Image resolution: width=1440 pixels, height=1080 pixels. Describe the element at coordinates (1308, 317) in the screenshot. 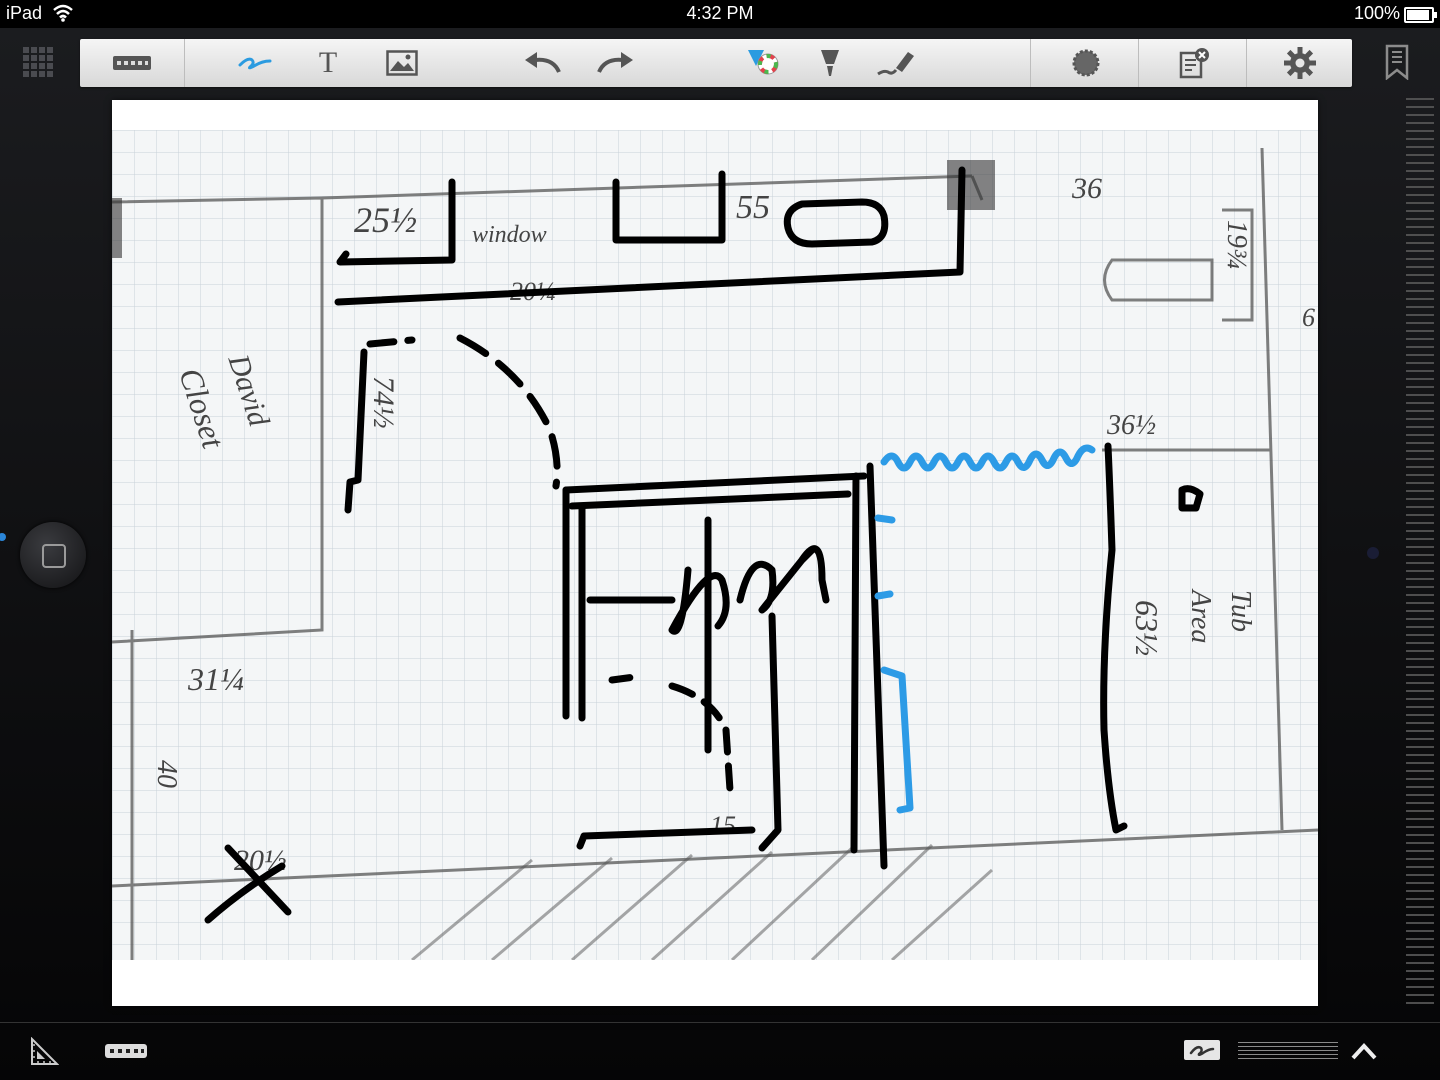

I see `label-6: 6` at that location.